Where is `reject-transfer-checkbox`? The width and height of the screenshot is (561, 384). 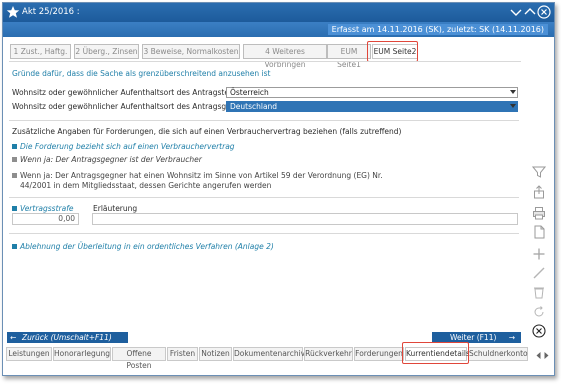 reject-transfer-checkbox is located at coordinates (14, 246).